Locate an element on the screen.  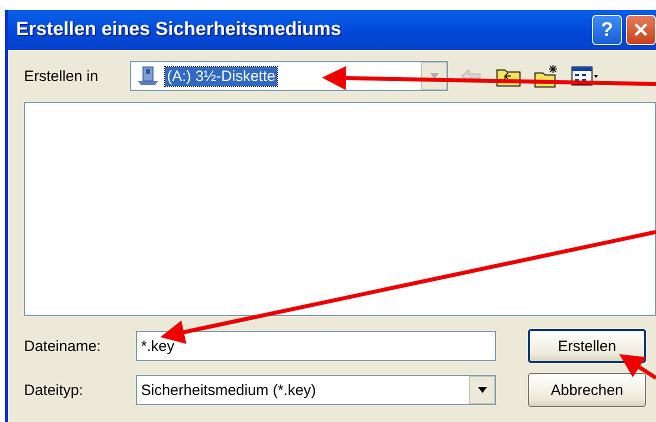
floppy-drive-icon is located at coordinates (148, 76).